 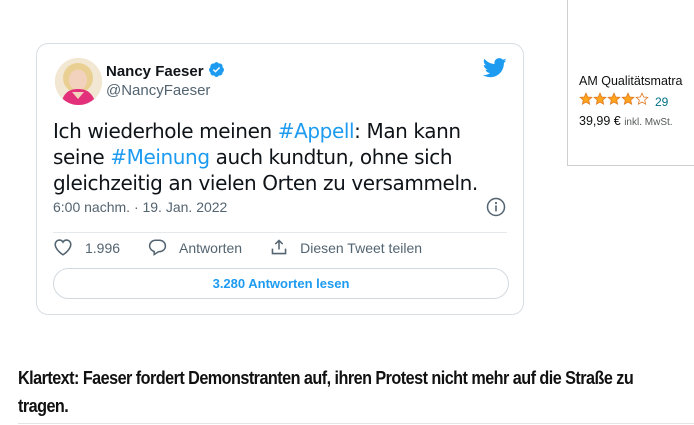 I want to click on share-button: Diesen Tweet teilen, so click(x=346, y=248).